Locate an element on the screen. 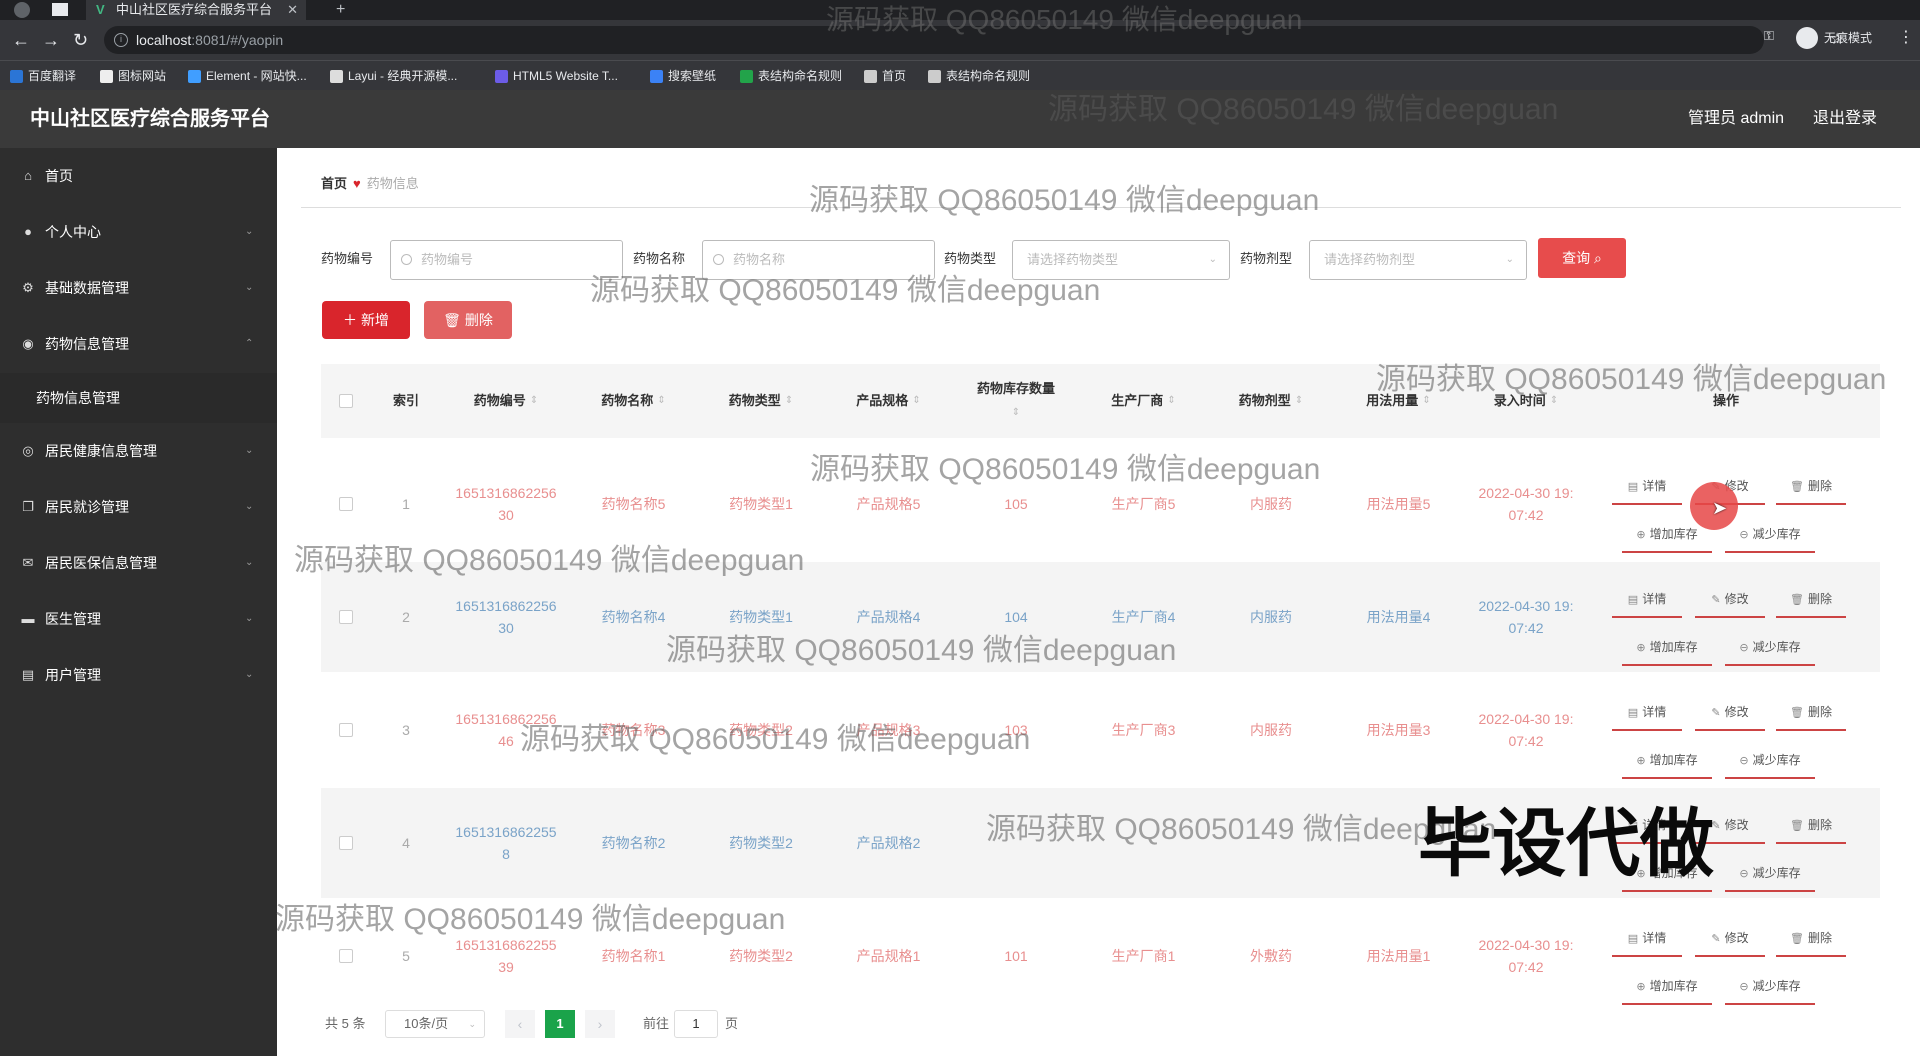  cell-form: 内服药 is located at coordinates (1271, 504).